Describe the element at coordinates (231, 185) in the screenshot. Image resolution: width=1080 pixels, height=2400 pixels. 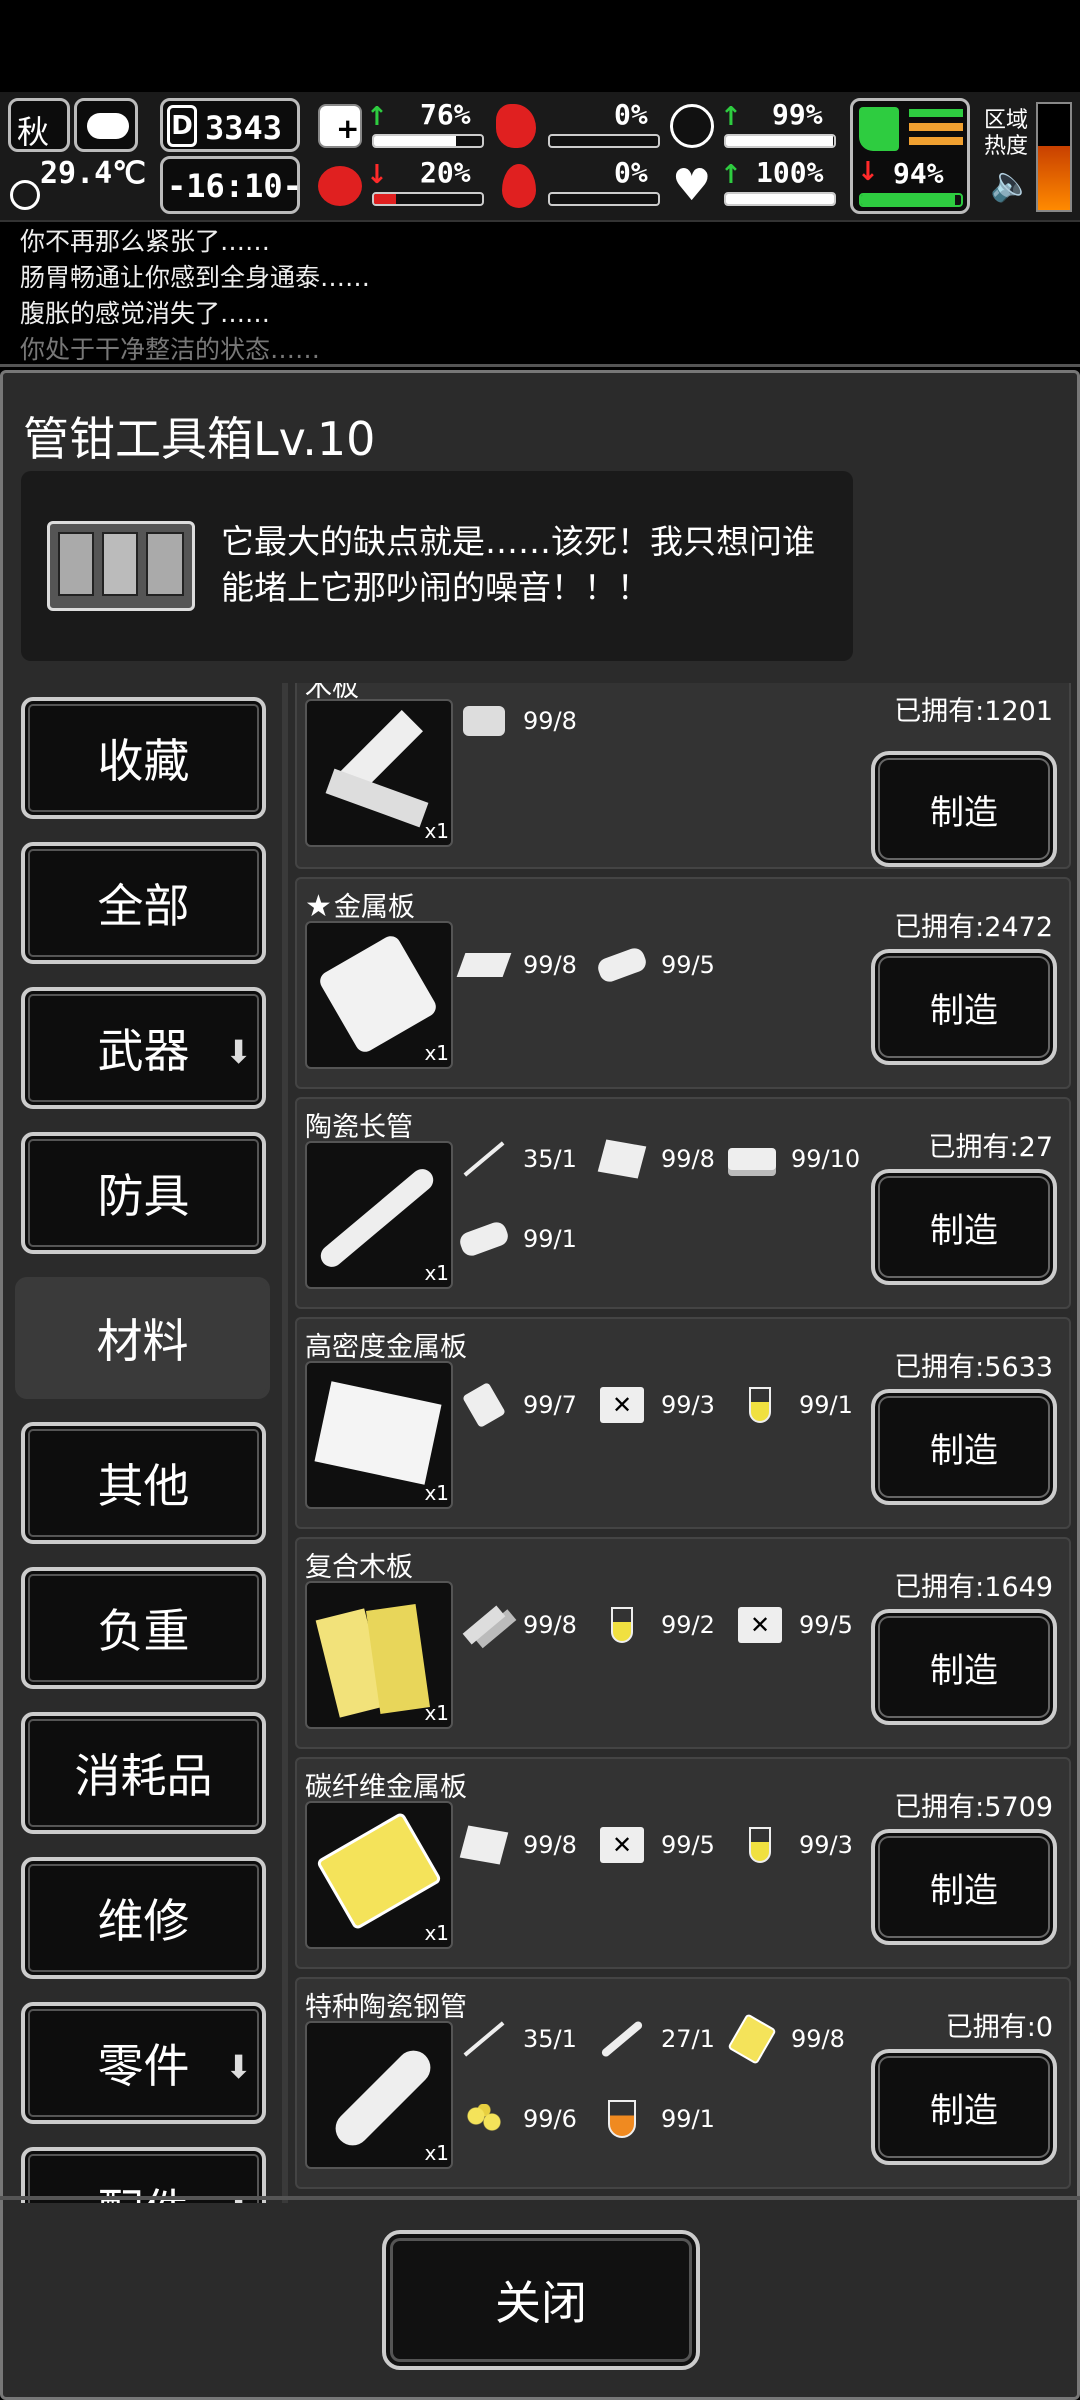
I see `time-cell: -16:10-` at that location.